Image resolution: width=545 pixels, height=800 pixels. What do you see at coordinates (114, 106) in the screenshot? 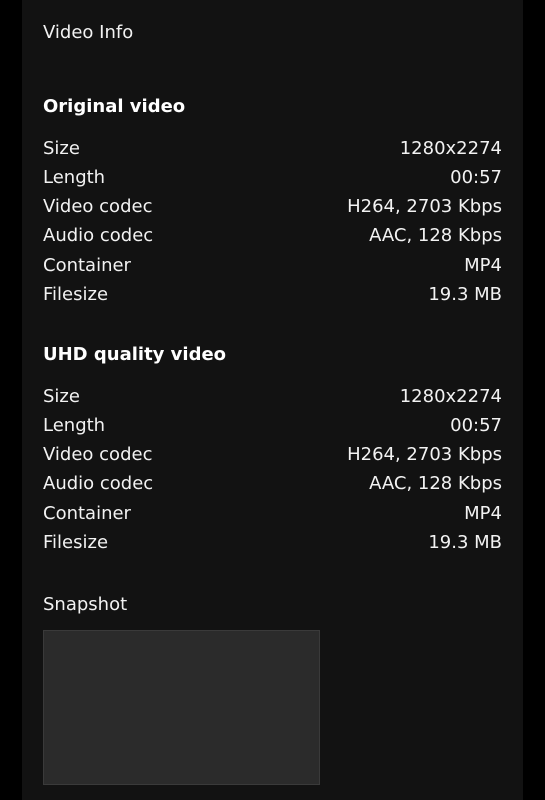
I see `original-video-heading: Original video` at bounding box center [114, 106].